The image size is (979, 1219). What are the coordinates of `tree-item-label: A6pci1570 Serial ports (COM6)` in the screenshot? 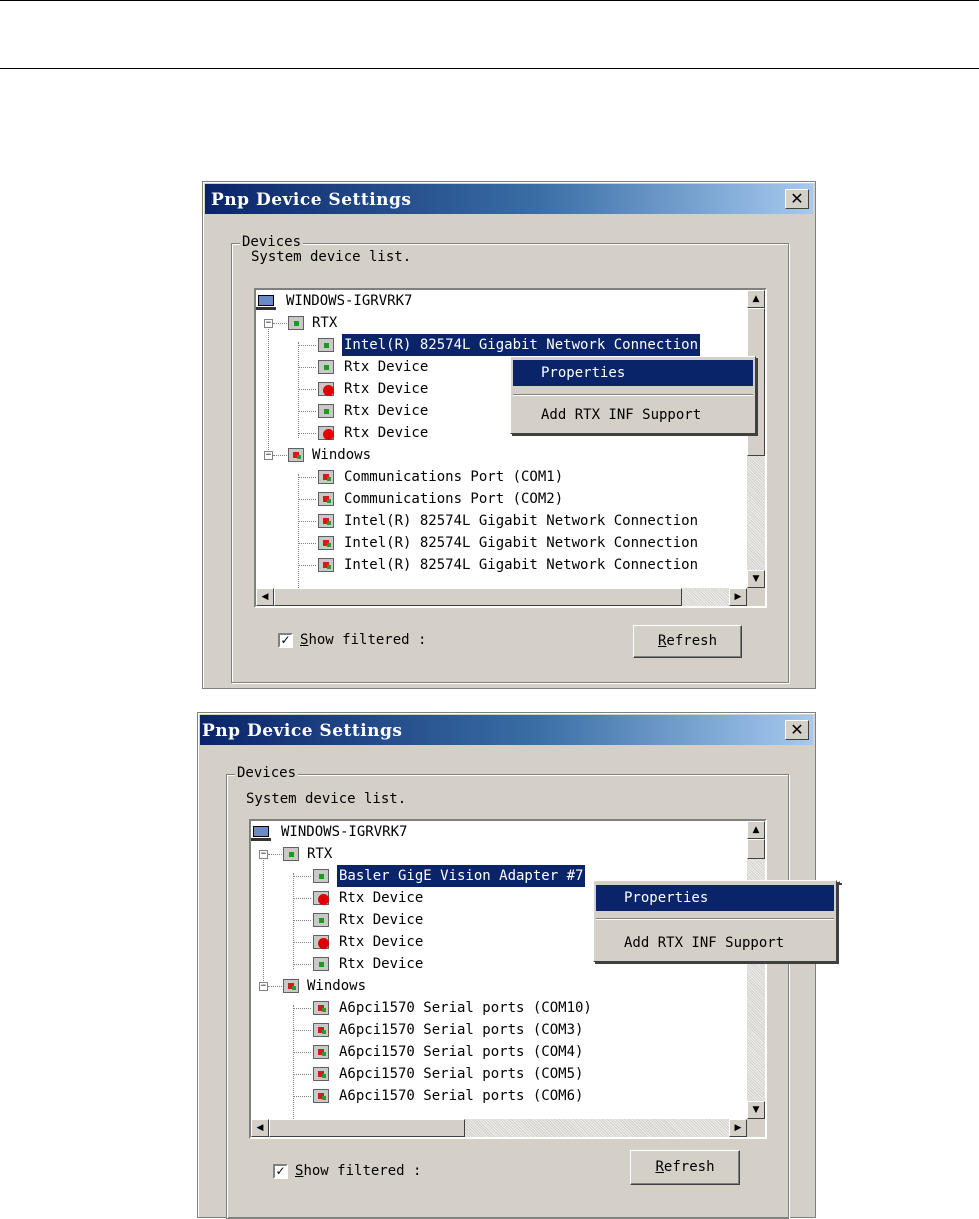 It's located at (461, 1096).